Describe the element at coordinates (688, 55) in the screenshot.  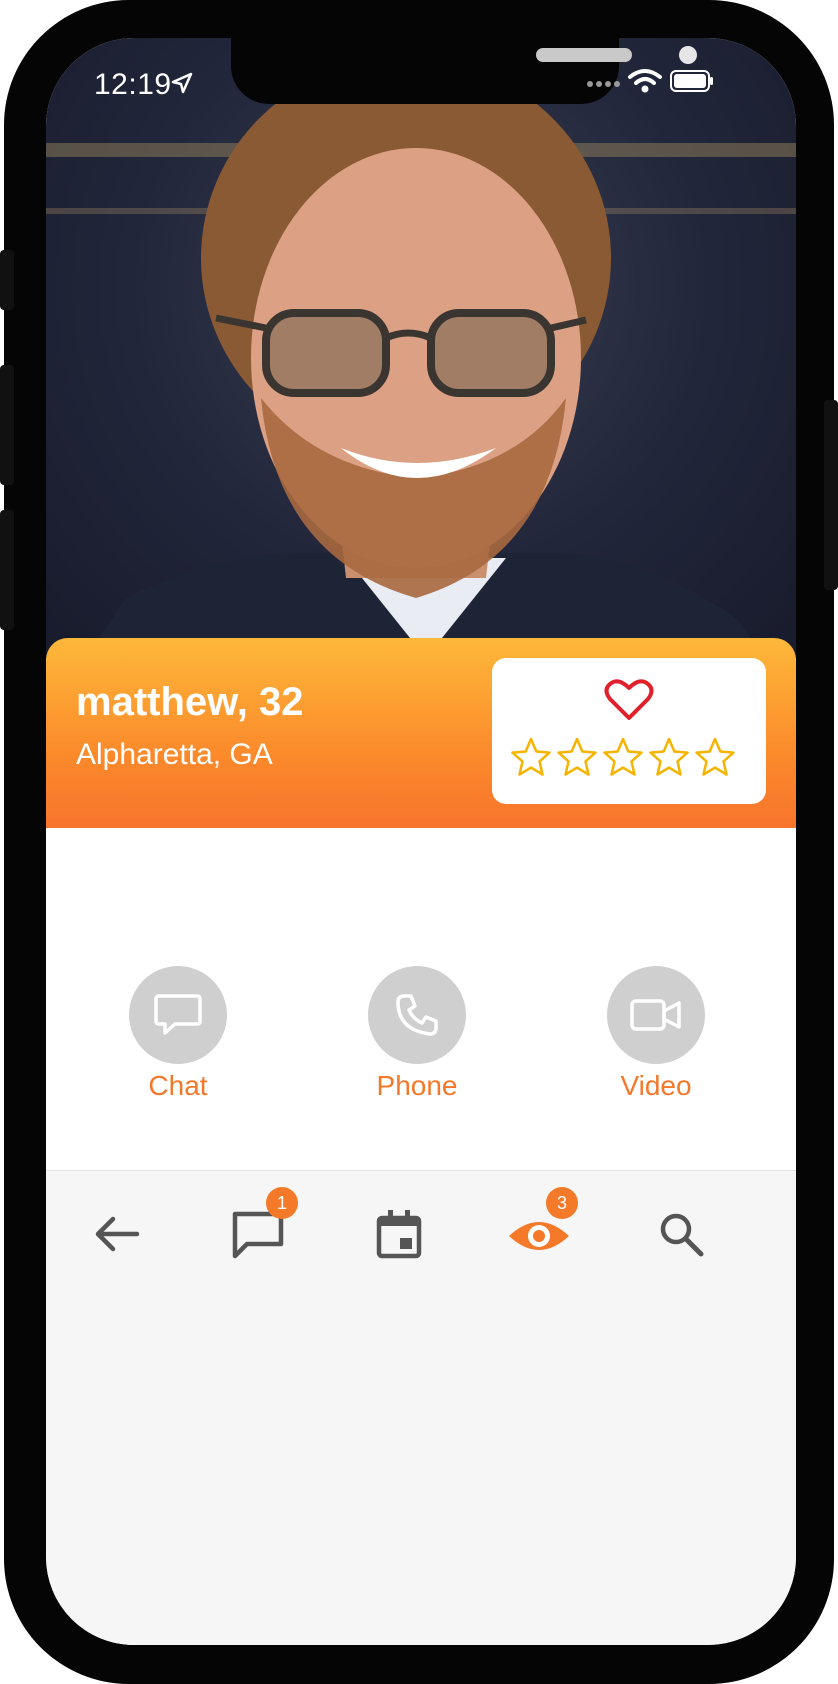
I see `front-camera` at that location.